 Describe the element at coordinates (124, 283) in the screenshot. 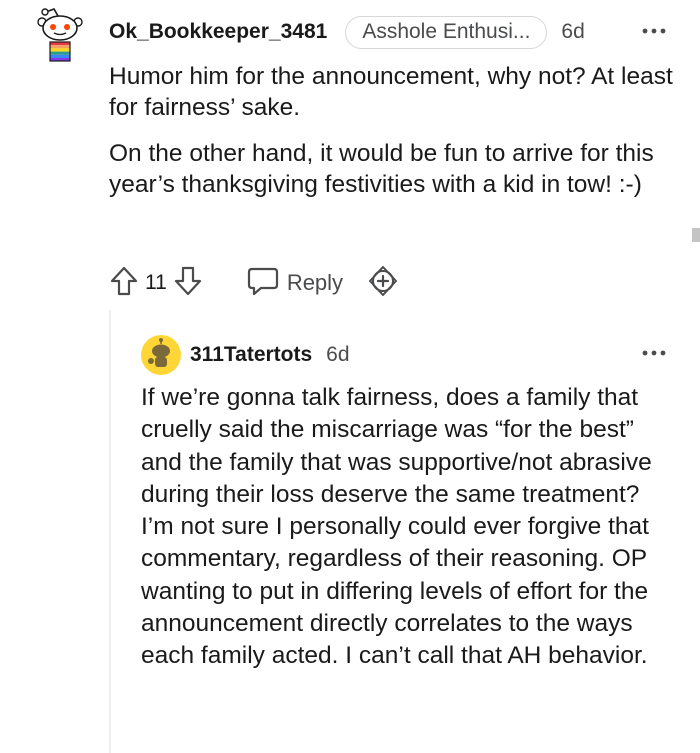

I see `upvote-arrow-icon` at that location.